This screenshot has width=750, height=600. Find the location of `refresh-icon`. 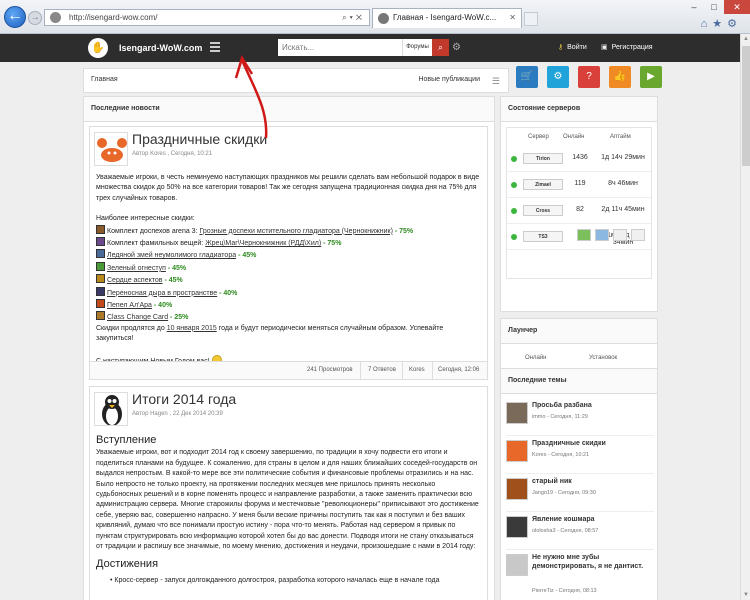

refresh-icon is located at coordinates (584, 235).